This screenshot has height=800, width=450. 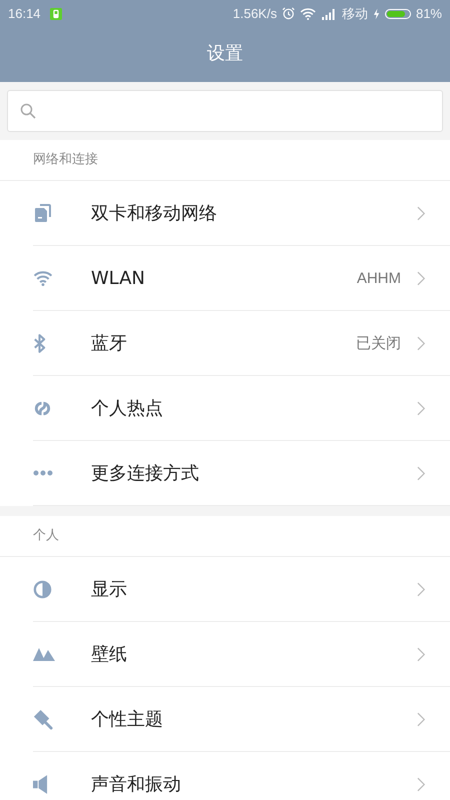 What do you see at coordinates (288, 13) in the screenshot?
I see `alarm-icon` at bounding box center [288, 13].